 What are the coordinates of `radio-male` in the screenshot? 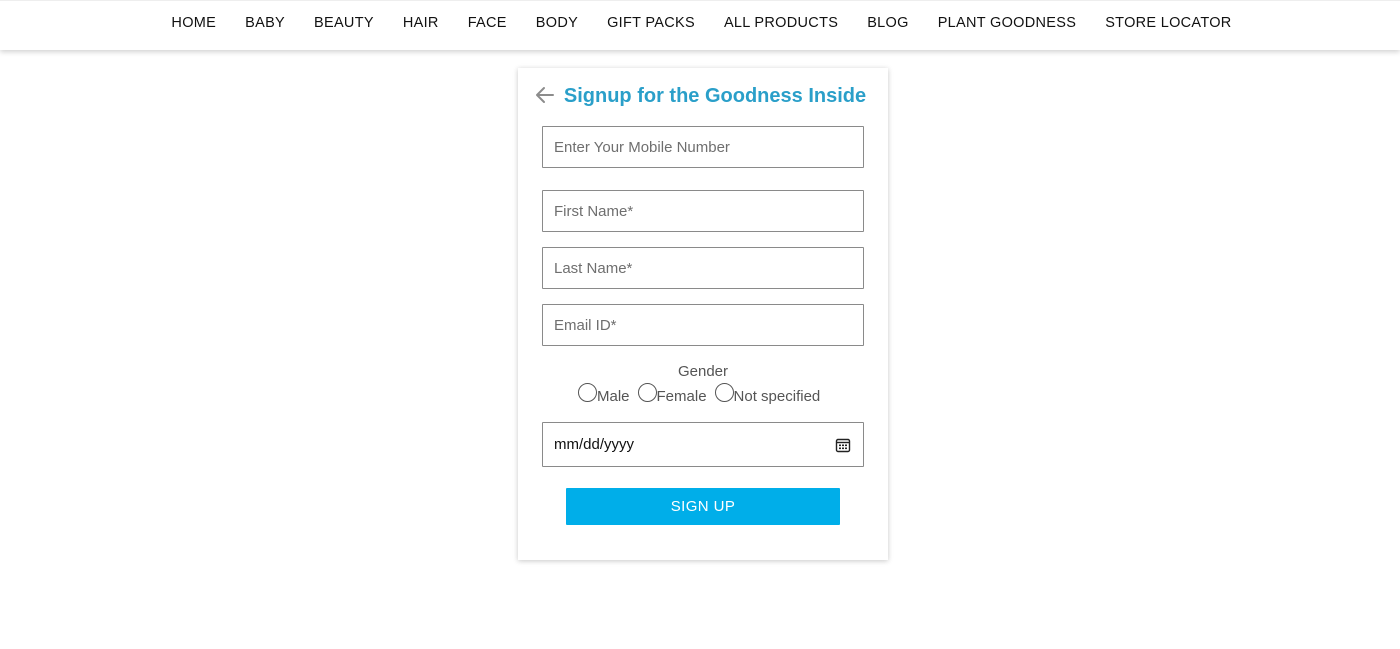 It's located at (587, 392).